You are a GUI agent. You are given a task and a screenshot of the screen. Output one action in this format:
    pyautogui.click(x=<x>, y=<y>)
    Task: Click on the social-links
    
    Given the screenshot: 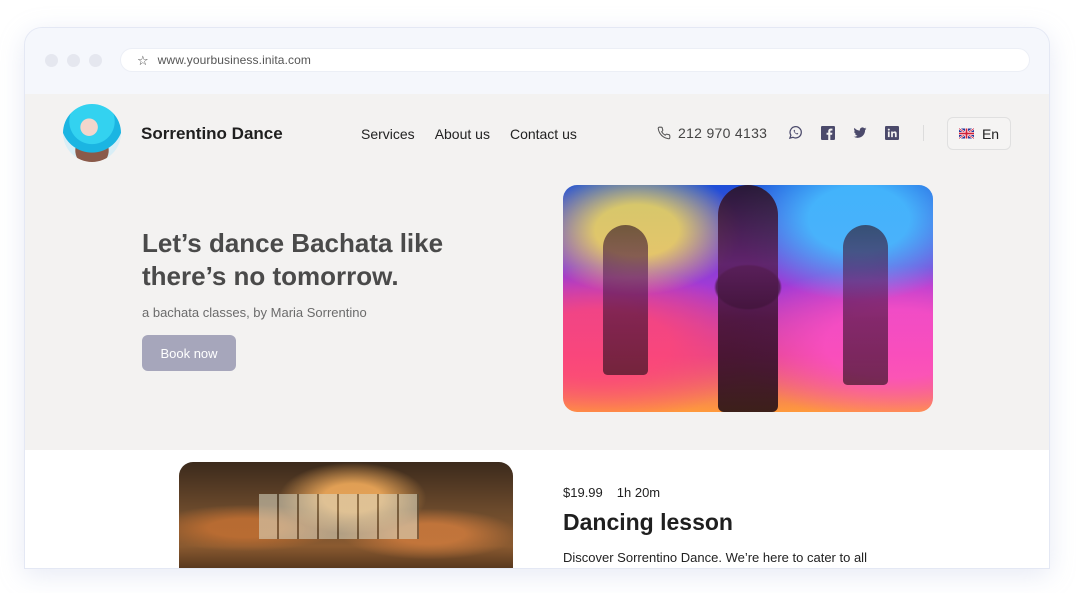 What is the action you would take?
    pyautogui.click(x=843, y=132)
    